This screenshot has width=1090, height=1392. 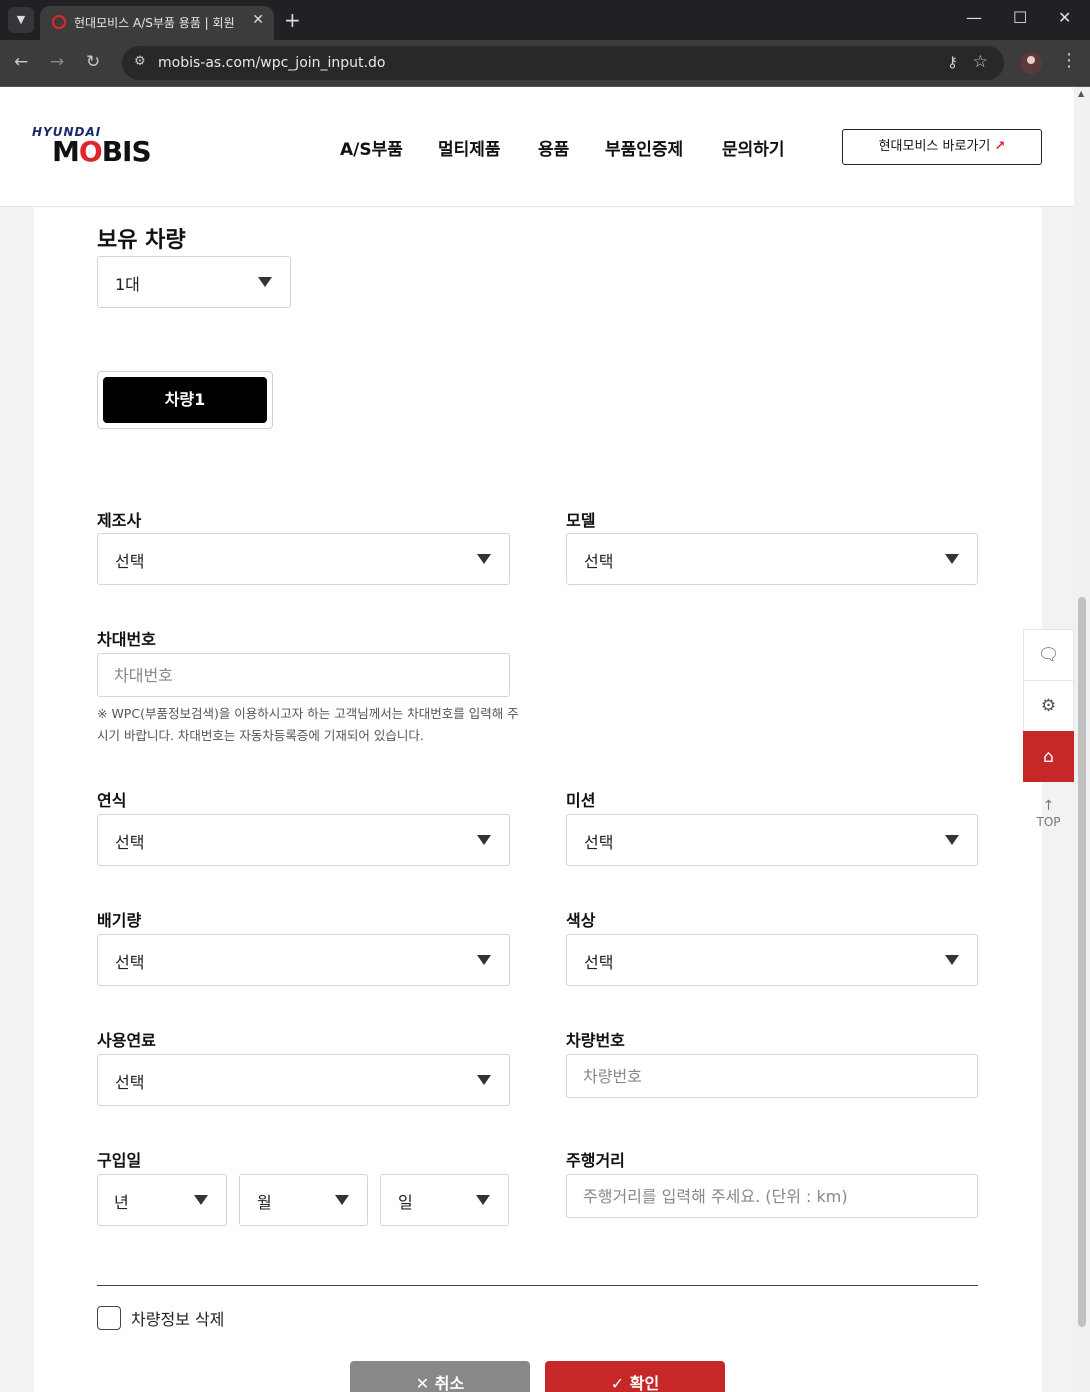 I want to click on vehicle-count-value: 1대, so click(x=127, y=284).